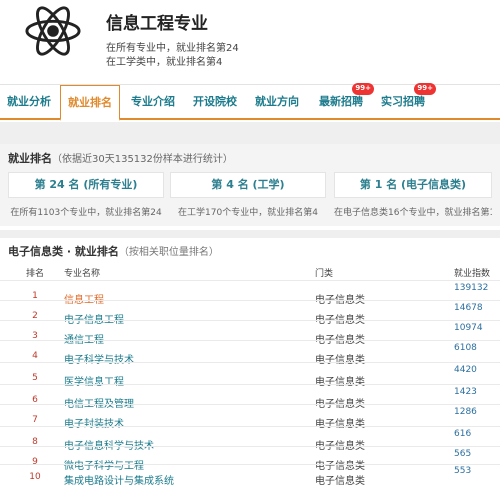 The image size is (500, 487). What do you see at coordinates (472, 274) in the screenshot?
I see `col-index: 就业指数` at bounding box center [472, 274].